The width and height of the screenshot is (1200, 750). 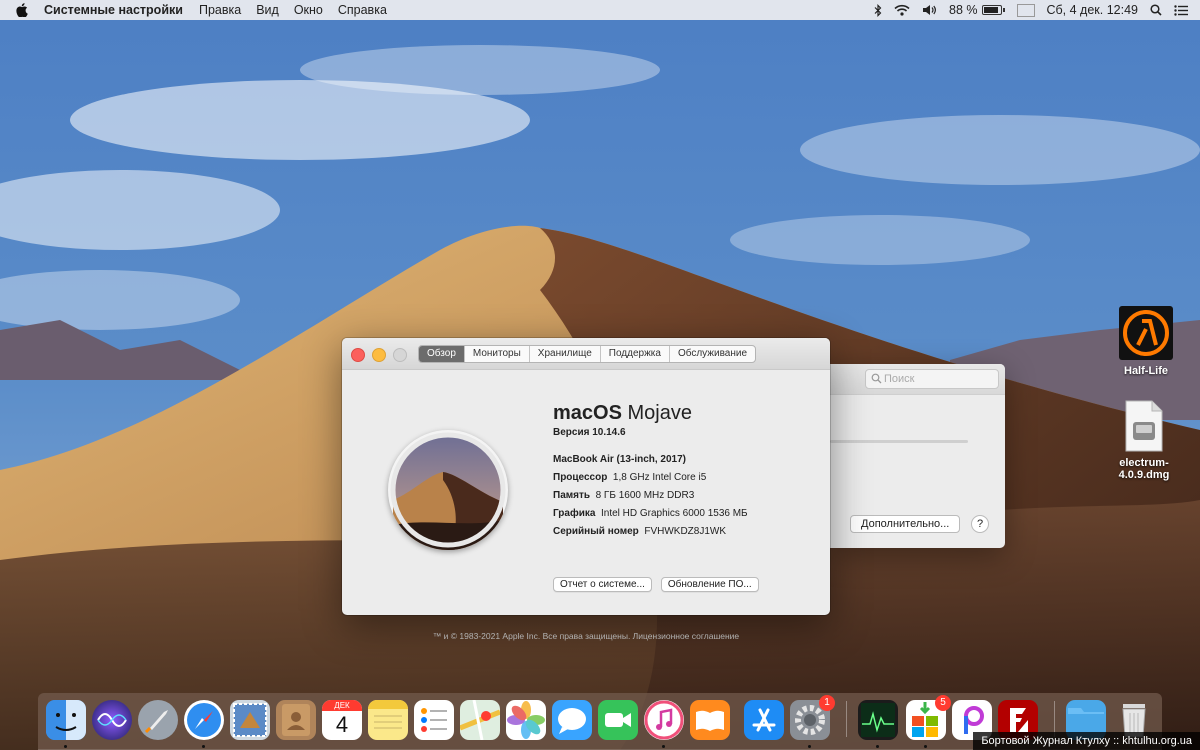 I want to click on dock-maps, so click(x=480, y=720).